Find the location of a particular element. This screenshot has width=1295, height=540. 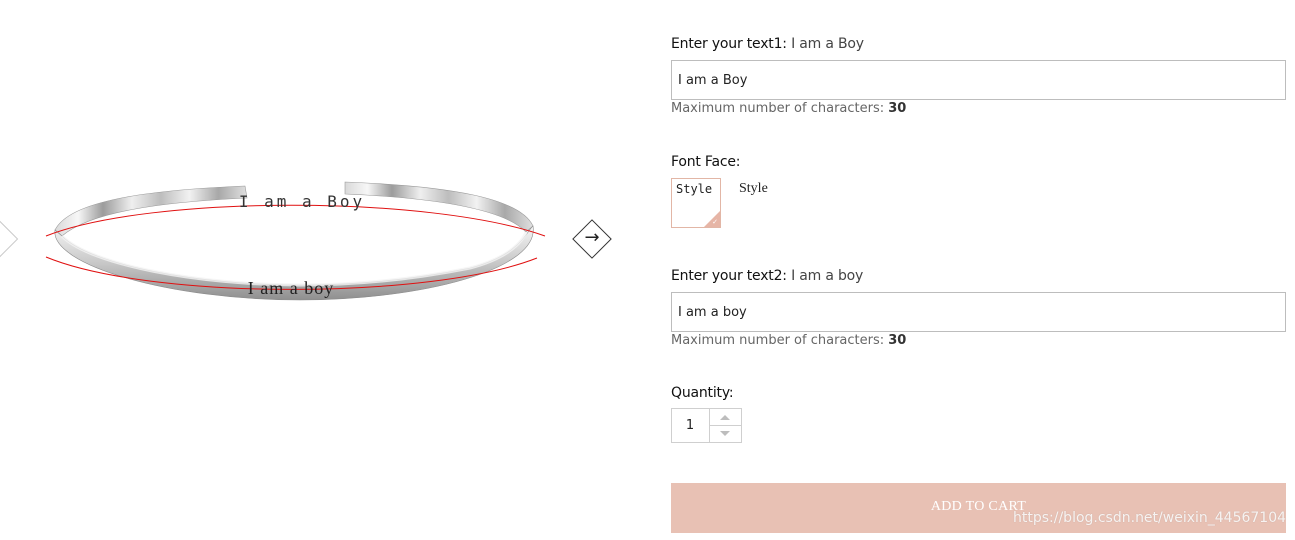

caret-down-icon is located at coordinates (725, 433).